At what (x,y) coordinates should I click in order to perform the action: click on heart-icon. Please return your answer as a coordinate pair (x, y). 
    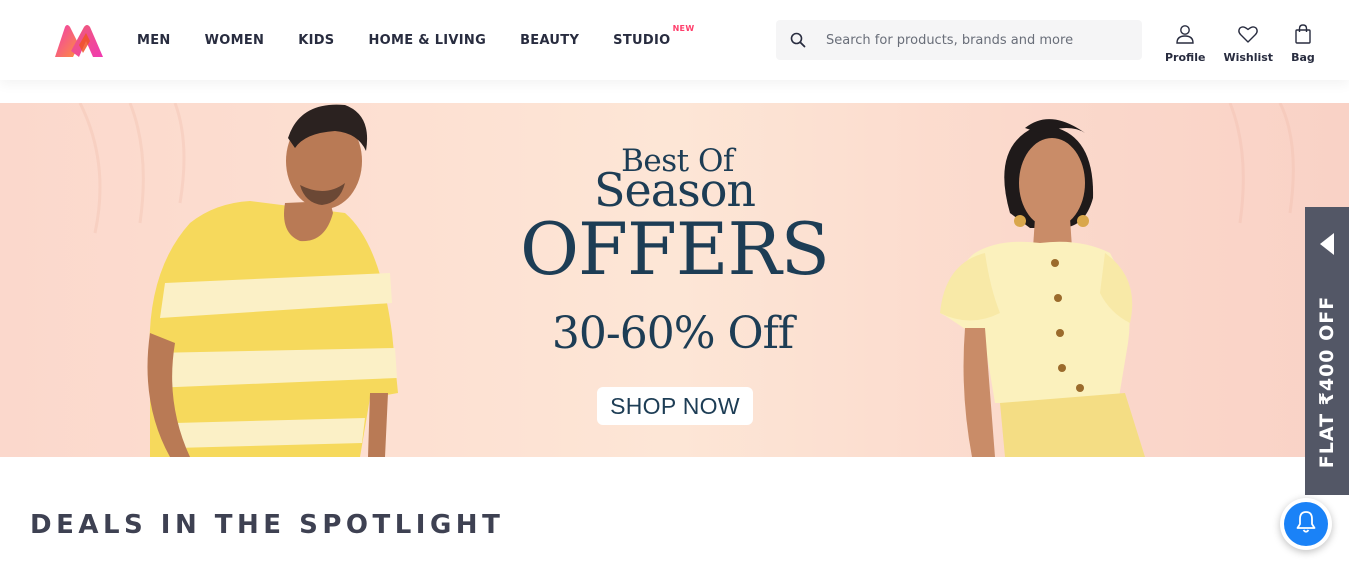
    Looking at the image, I should click on (1248, 36).